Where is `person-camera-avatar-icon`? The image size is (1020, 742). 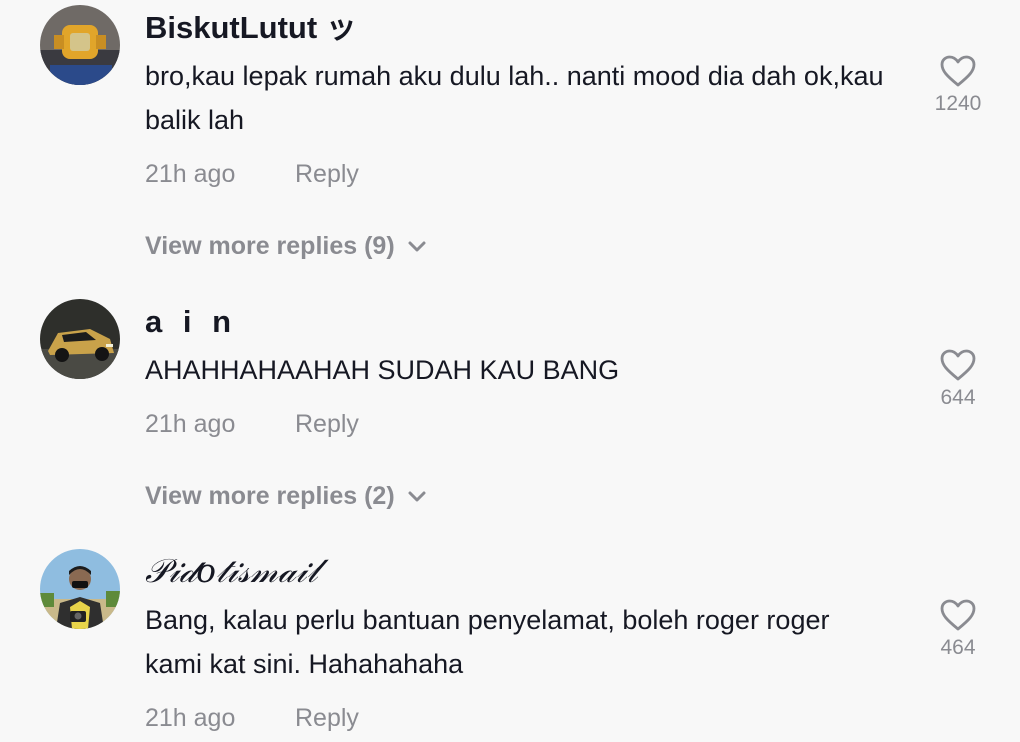
person-camera-avatar-icon is located at coordinates (80, 589).